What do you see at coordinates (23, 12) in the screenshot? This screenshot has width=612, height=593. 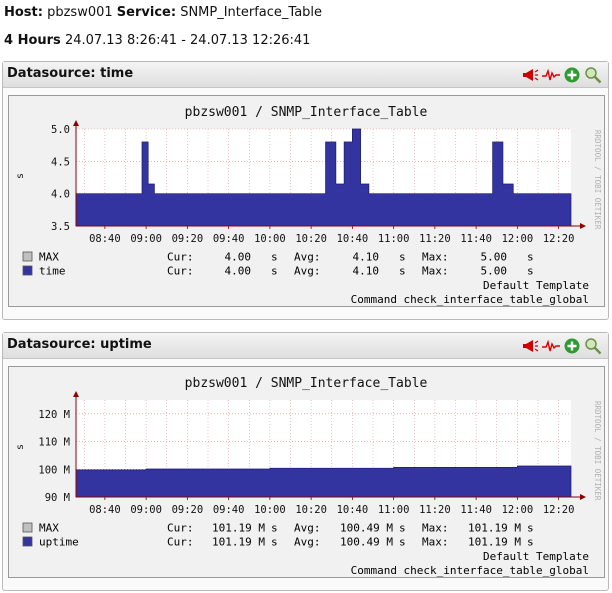 I see `host-label: Host:` at bounding box center [23, 12].